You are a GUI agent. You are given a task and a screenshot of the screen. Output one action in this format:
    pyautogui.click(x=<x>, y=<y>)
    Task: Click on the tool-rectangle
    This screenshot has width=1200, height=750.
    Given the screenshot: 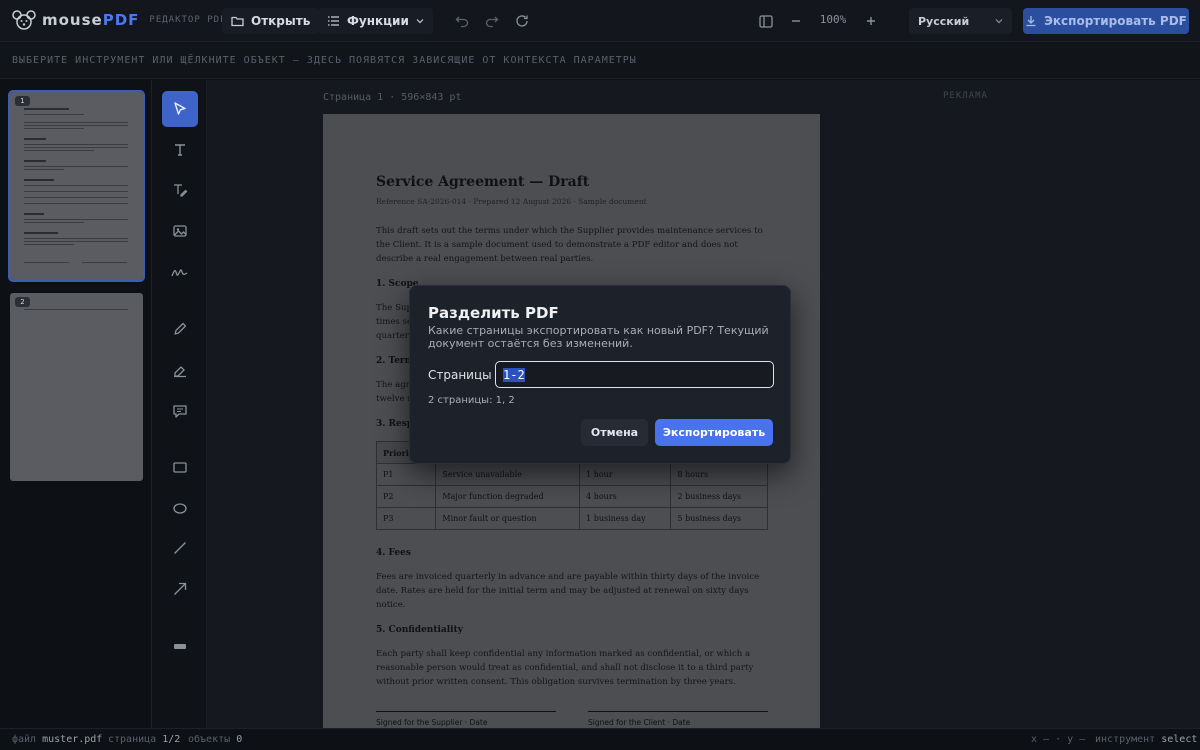 What is the action you would take?
    pyautogui.click(x=180, y=467)
    